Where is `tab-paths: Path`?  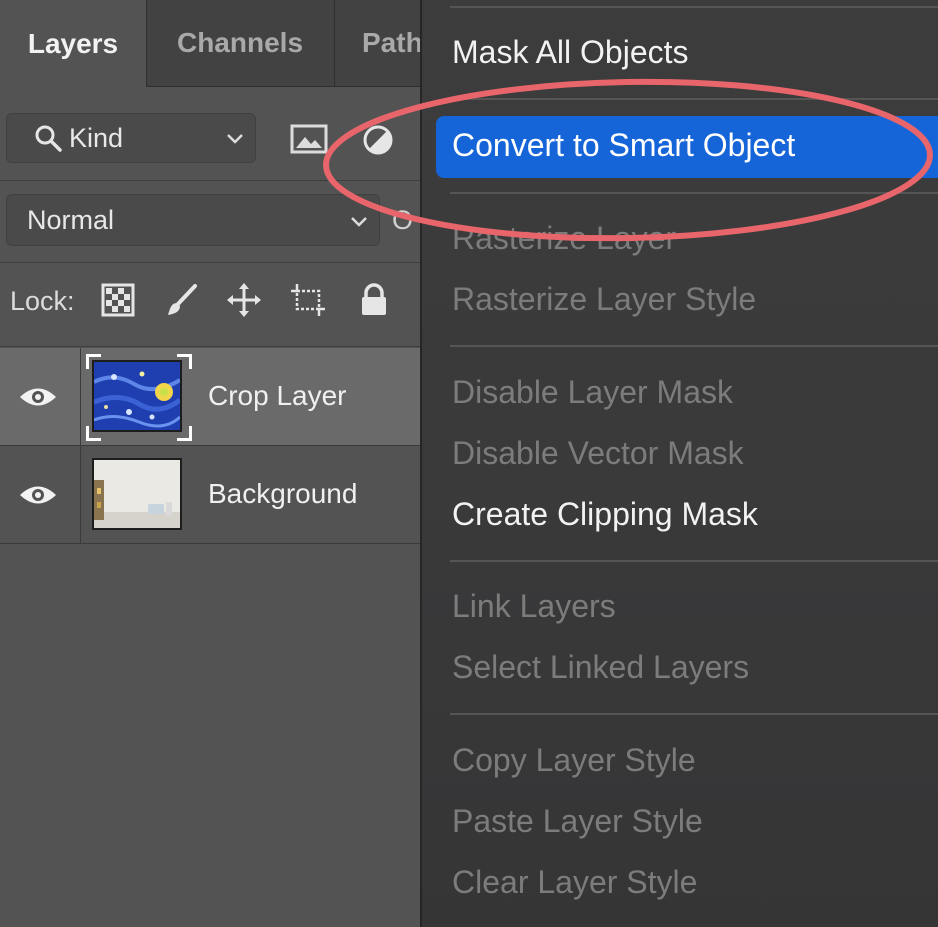 tab-paths: Path is located at coordinates (391, 43).